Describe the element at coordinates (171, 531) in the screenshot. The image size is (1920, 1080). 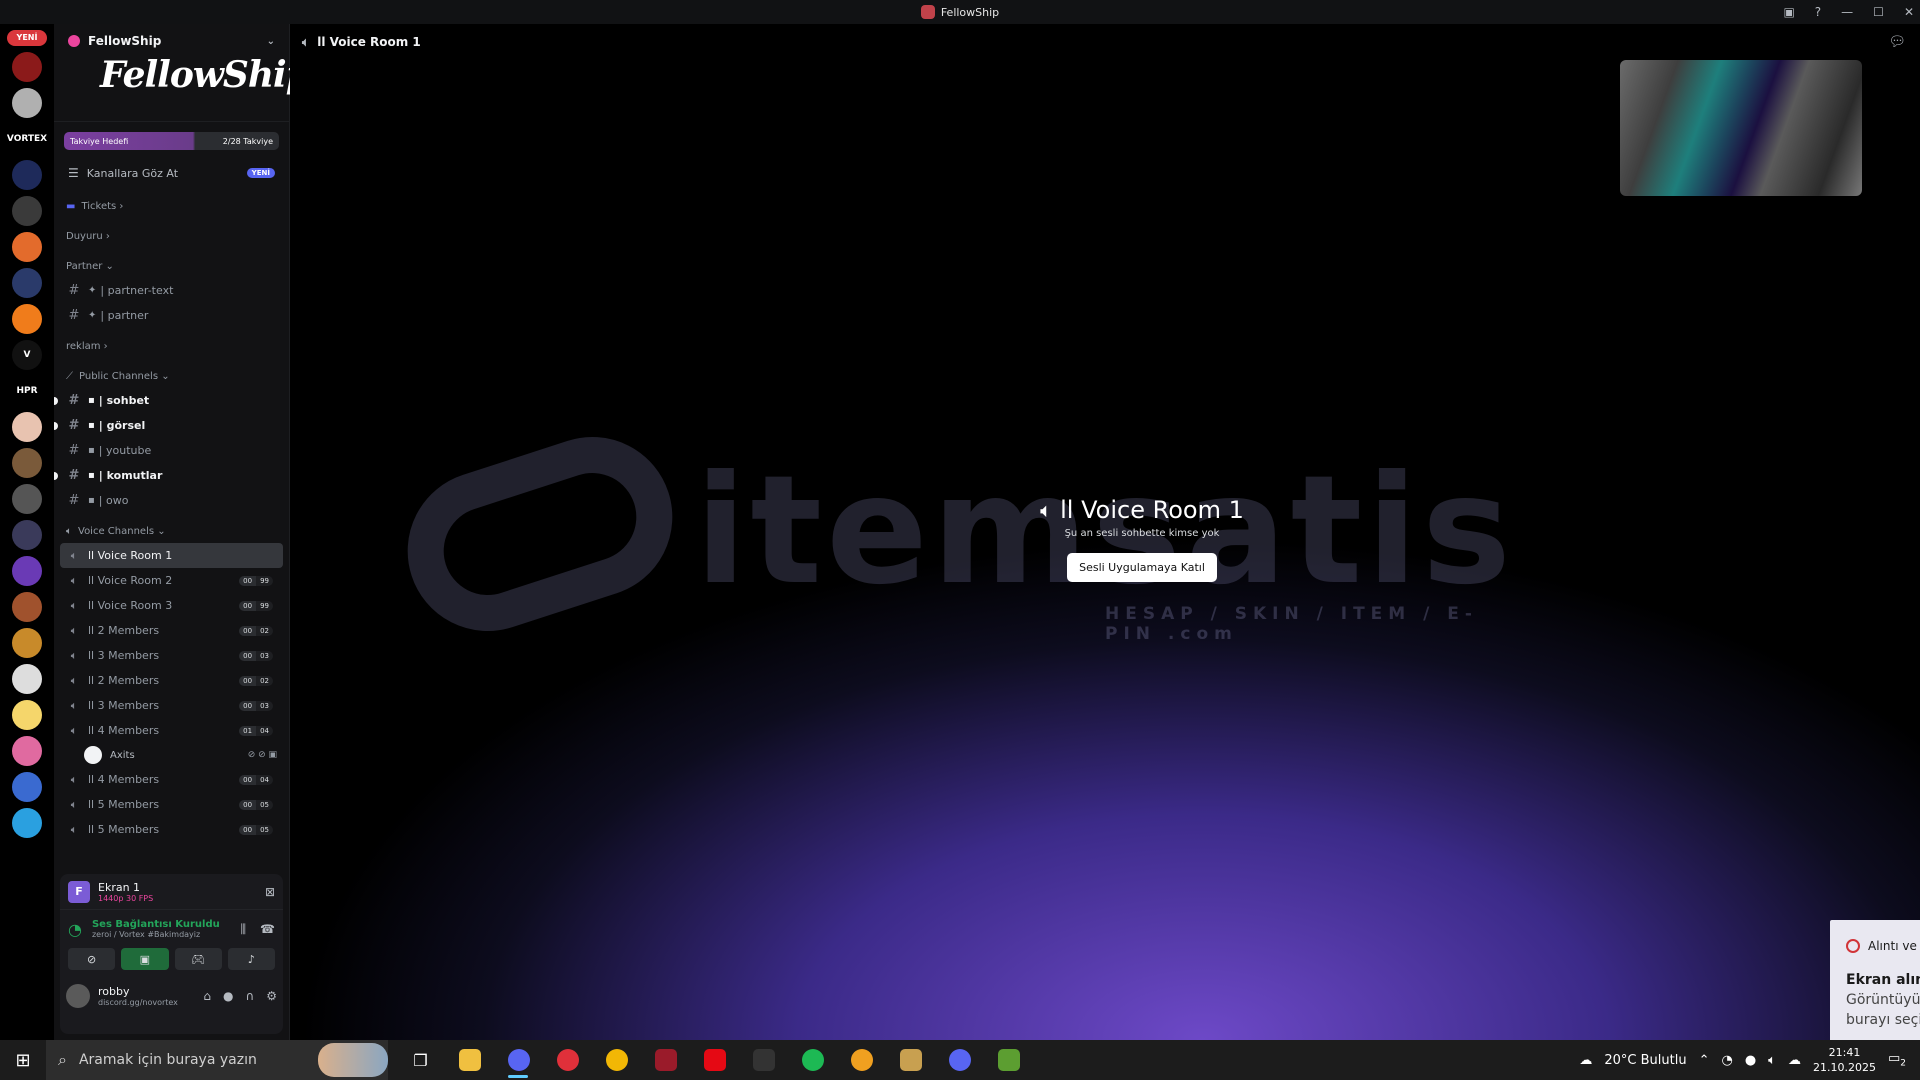
I see `category-voice: 🔈︎ Voice Channels ⌄` at that location.